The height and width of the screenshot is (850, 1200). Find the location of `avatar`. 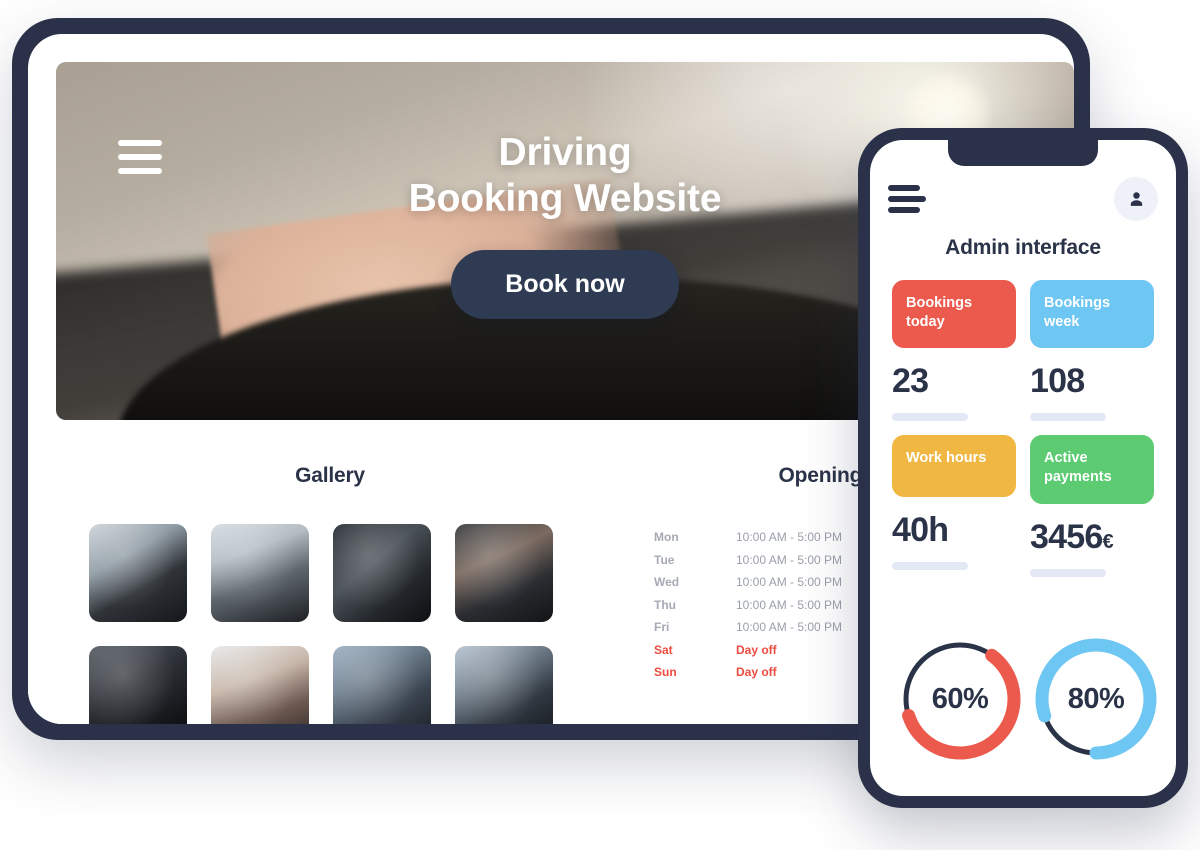

avatar is located at coordinates (1136, 199).